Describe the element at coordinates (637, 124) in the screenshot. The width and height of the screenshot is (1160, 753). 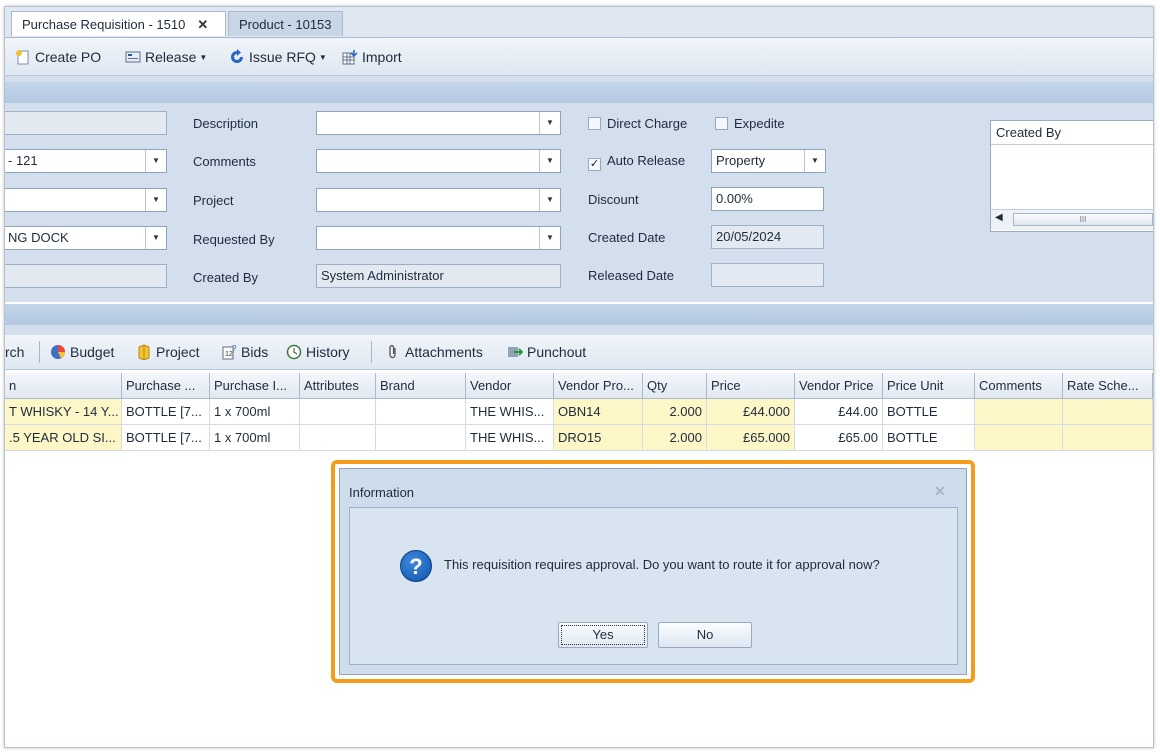
I see `direct-charge-checkbox: Direct Charge` at that location.